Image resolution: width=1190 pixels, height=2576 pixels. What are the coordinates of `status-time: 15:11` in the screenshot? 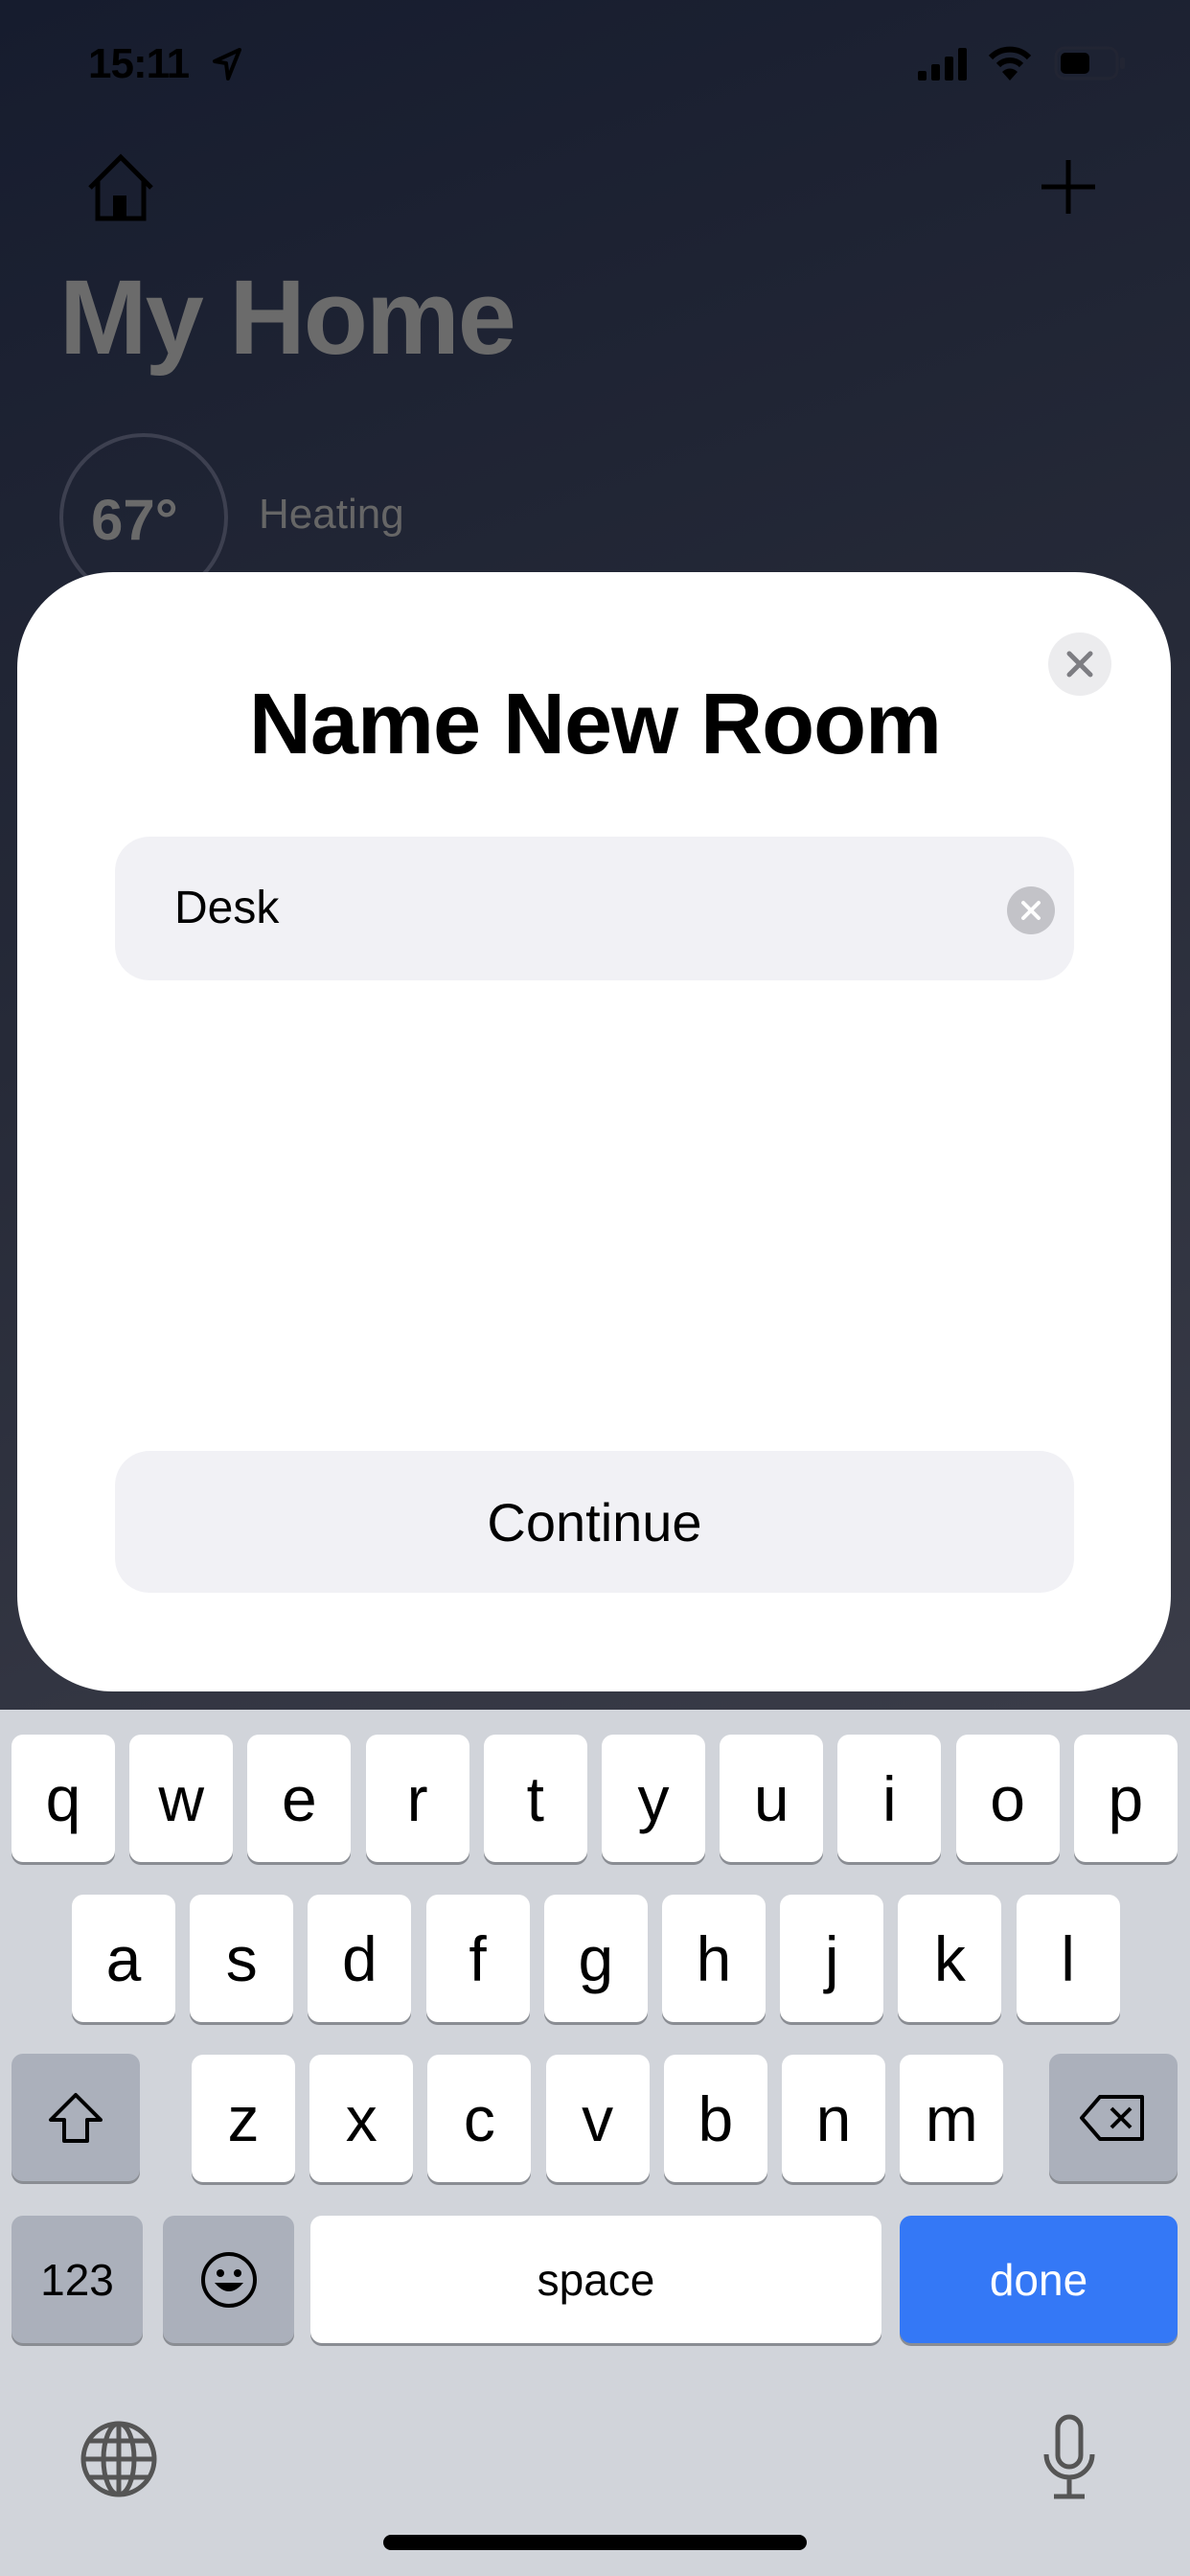 It's located at (139, 63).